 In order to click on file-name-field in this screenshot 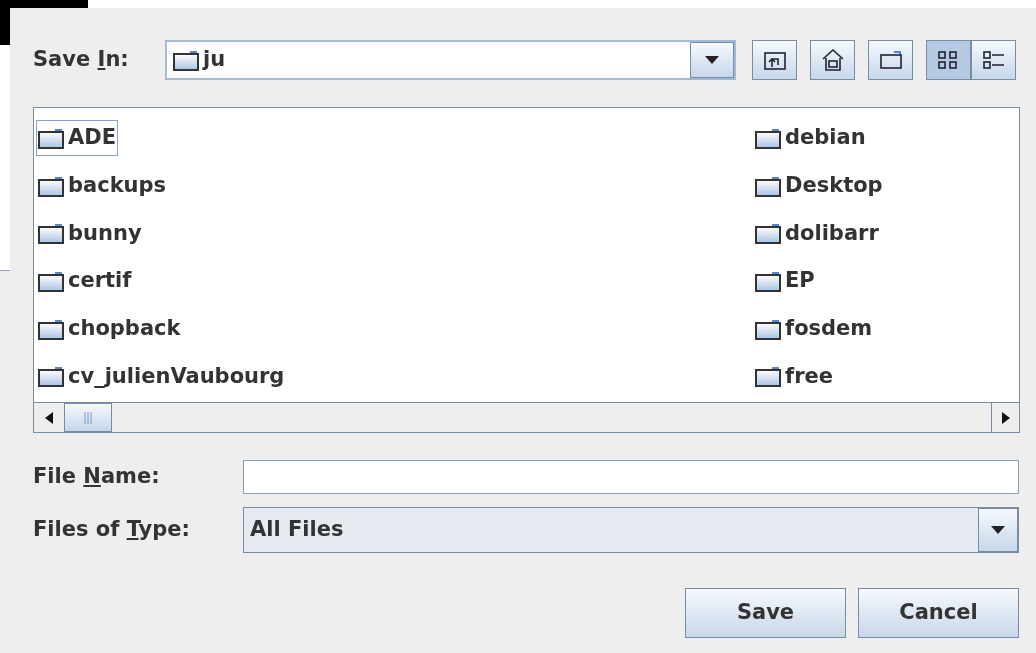, I will do `click(631, 477)`.